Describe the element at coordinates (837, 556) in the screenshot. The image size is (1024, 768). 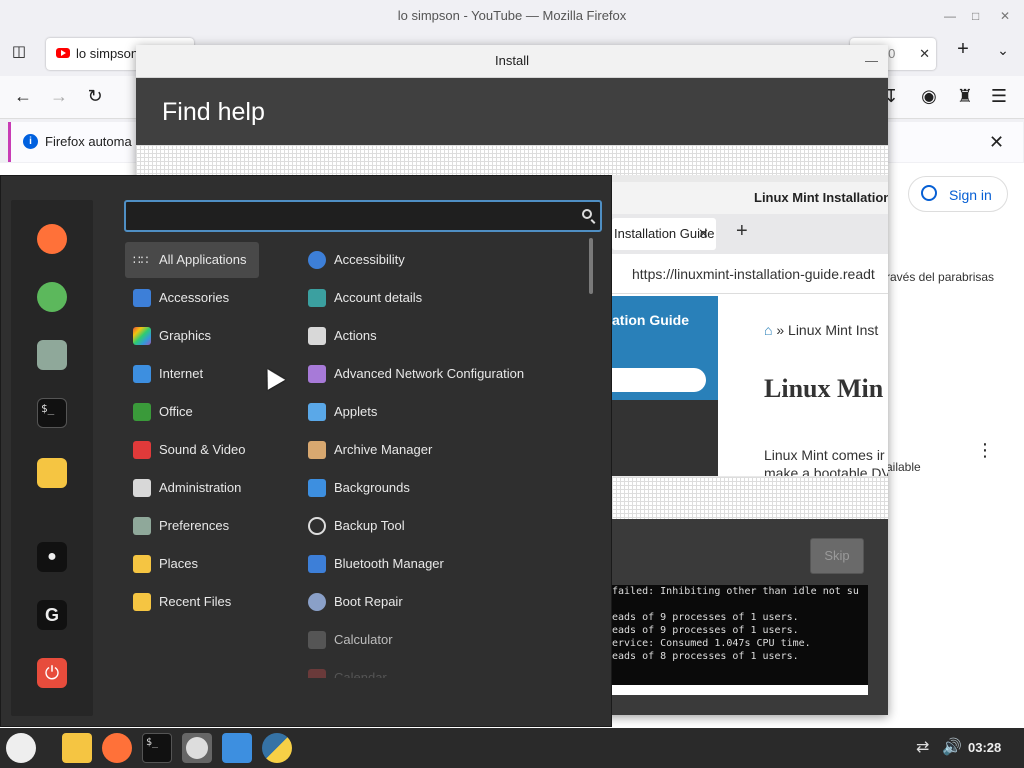
I see `skip-button: Skip` at that location.